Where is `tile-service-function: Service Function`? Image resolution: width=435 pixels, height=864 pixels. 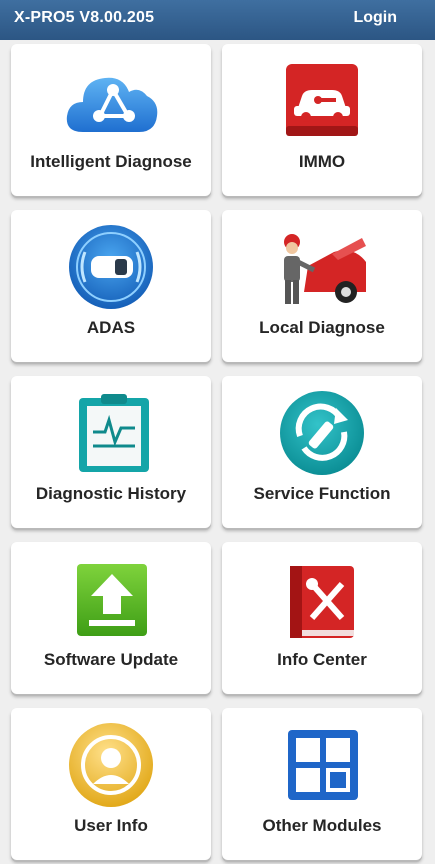
tile-service-function: Service Function is located at coordinates (322, 452).